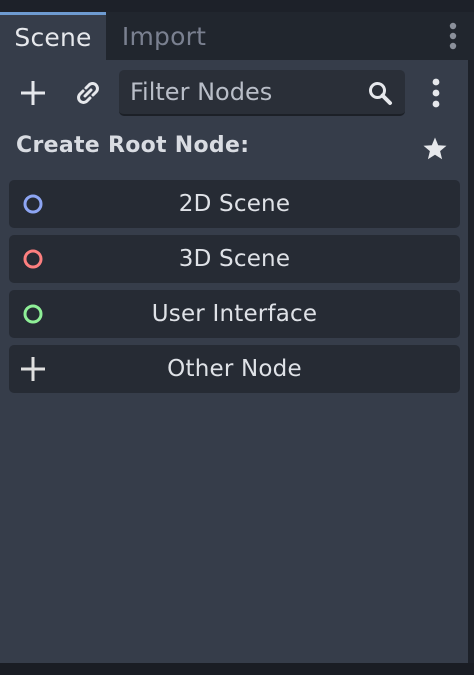  I want to click on scene-tree-menu-button, so click(436, 93).